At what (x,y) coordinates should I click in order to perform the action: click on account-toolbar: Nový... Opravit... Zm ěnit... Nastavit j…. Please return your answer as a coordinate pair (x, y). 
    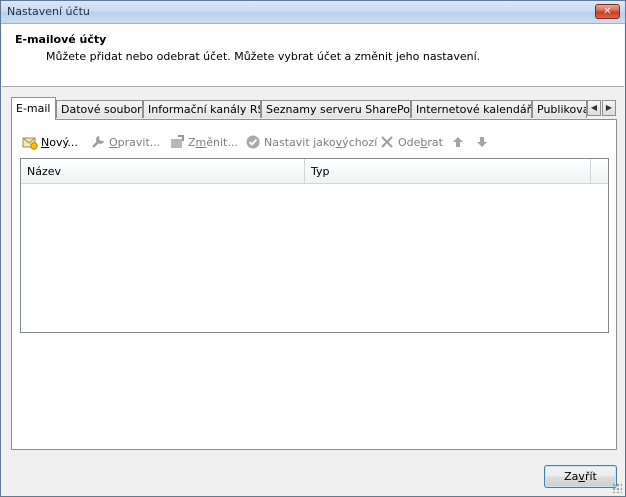
    Looking at the image, I should click on (317, 142).